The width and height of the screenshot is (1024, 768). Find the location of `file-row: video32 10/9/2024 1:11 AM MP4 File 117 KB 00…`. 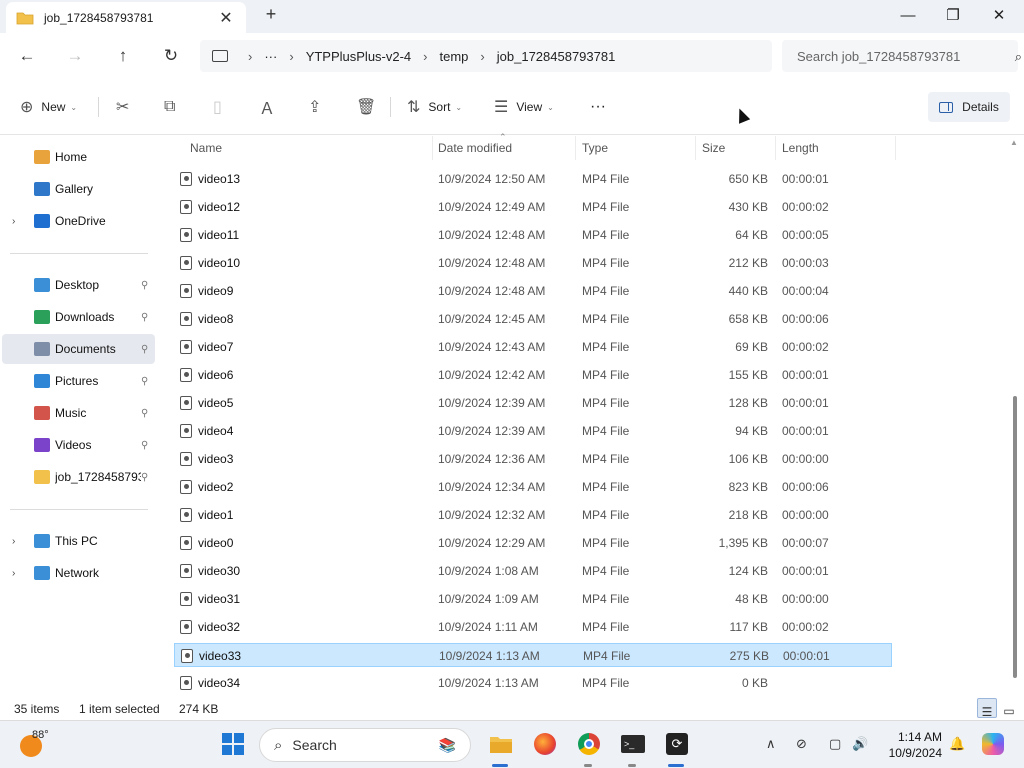

file-row: video32 10/9/2024 1:11 AM MP4 File 117 KB 00… is located at coordinates (533, 627).